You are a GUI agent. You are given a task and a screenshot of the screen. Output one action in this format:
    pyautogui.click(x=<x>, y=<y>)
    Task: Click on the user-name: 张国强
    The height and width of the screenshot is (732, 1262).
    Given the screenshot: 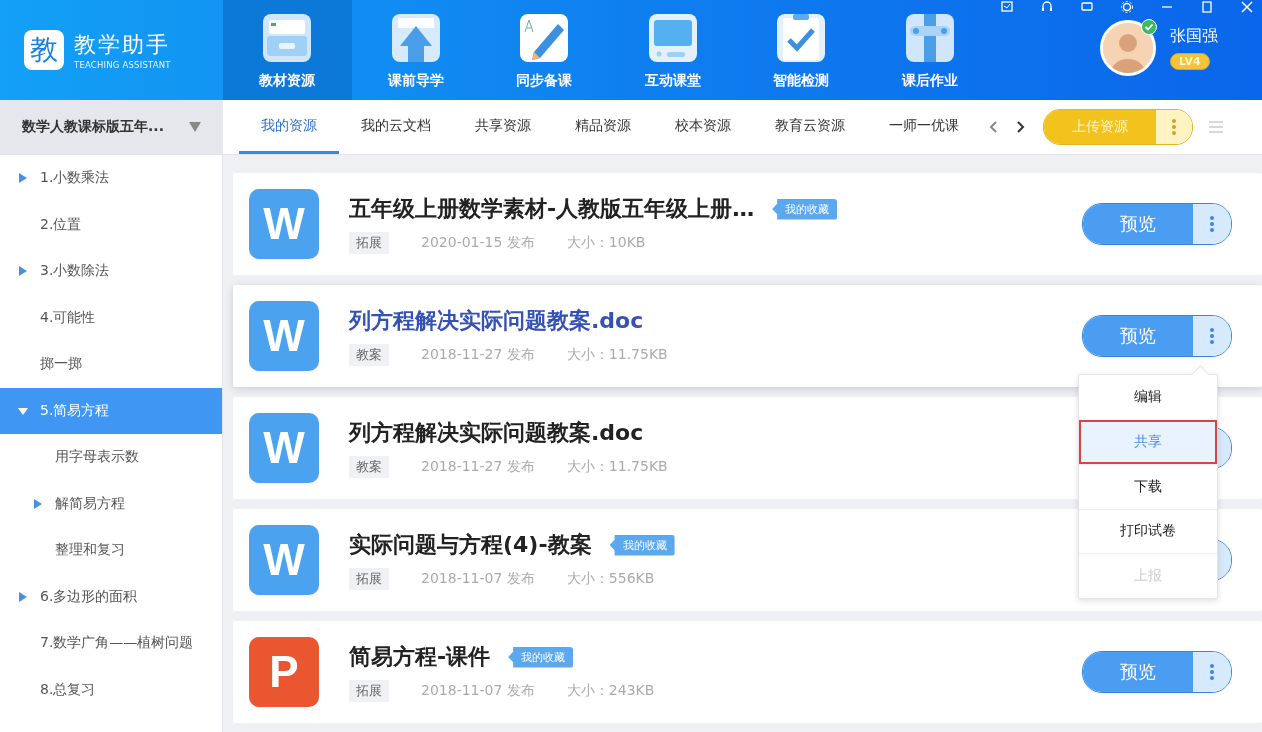 What is the action you would take?
    pyautogui.click(x=1194, y=36)
    